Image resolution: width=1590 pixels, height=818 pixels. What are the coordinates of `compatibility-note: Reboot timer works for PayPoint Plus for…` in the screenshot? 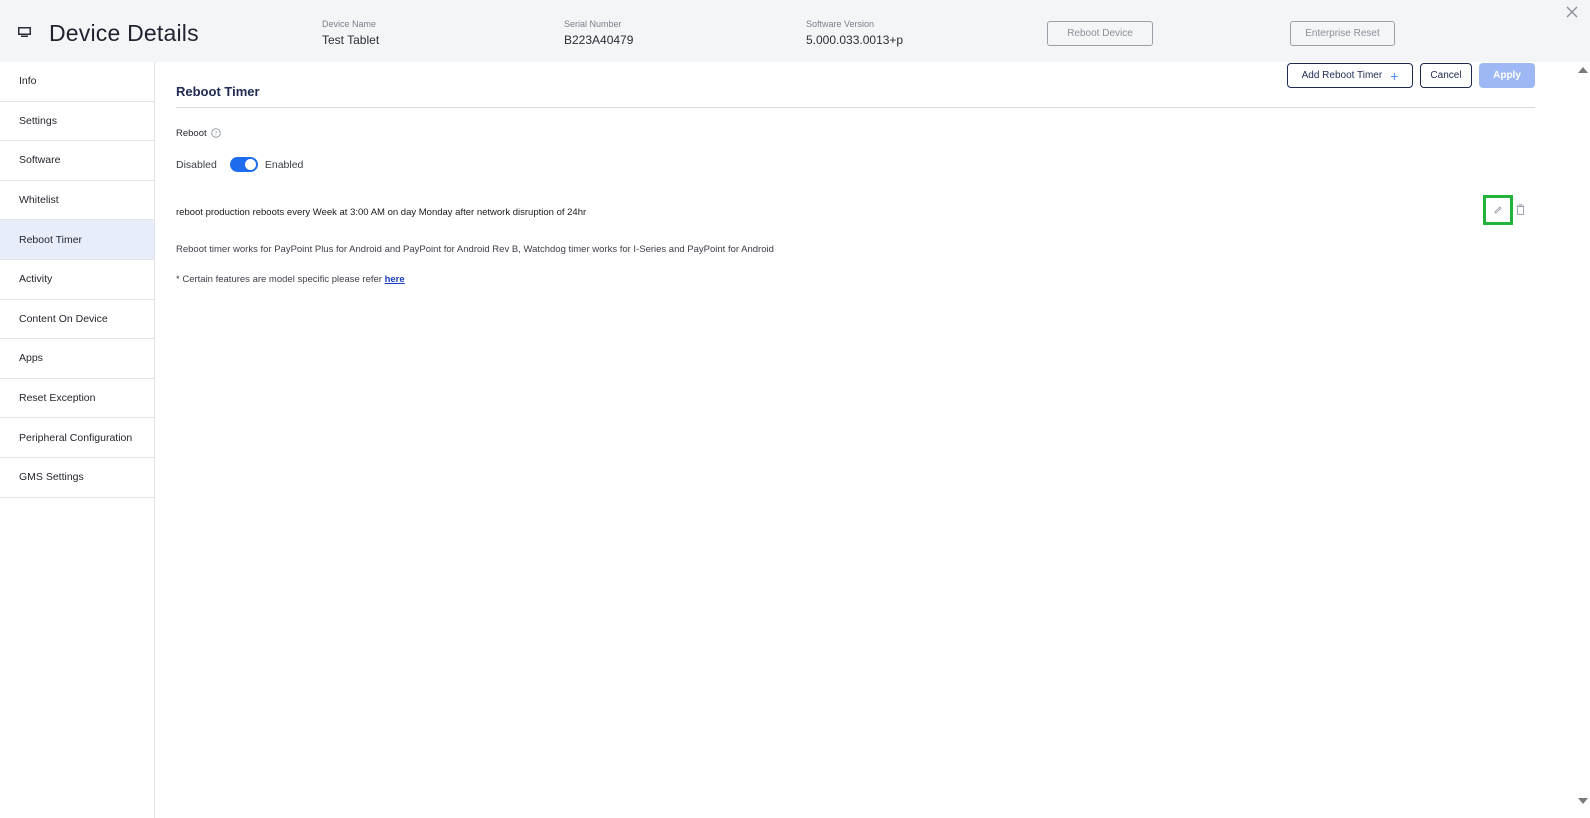 It's located at (475, 249).